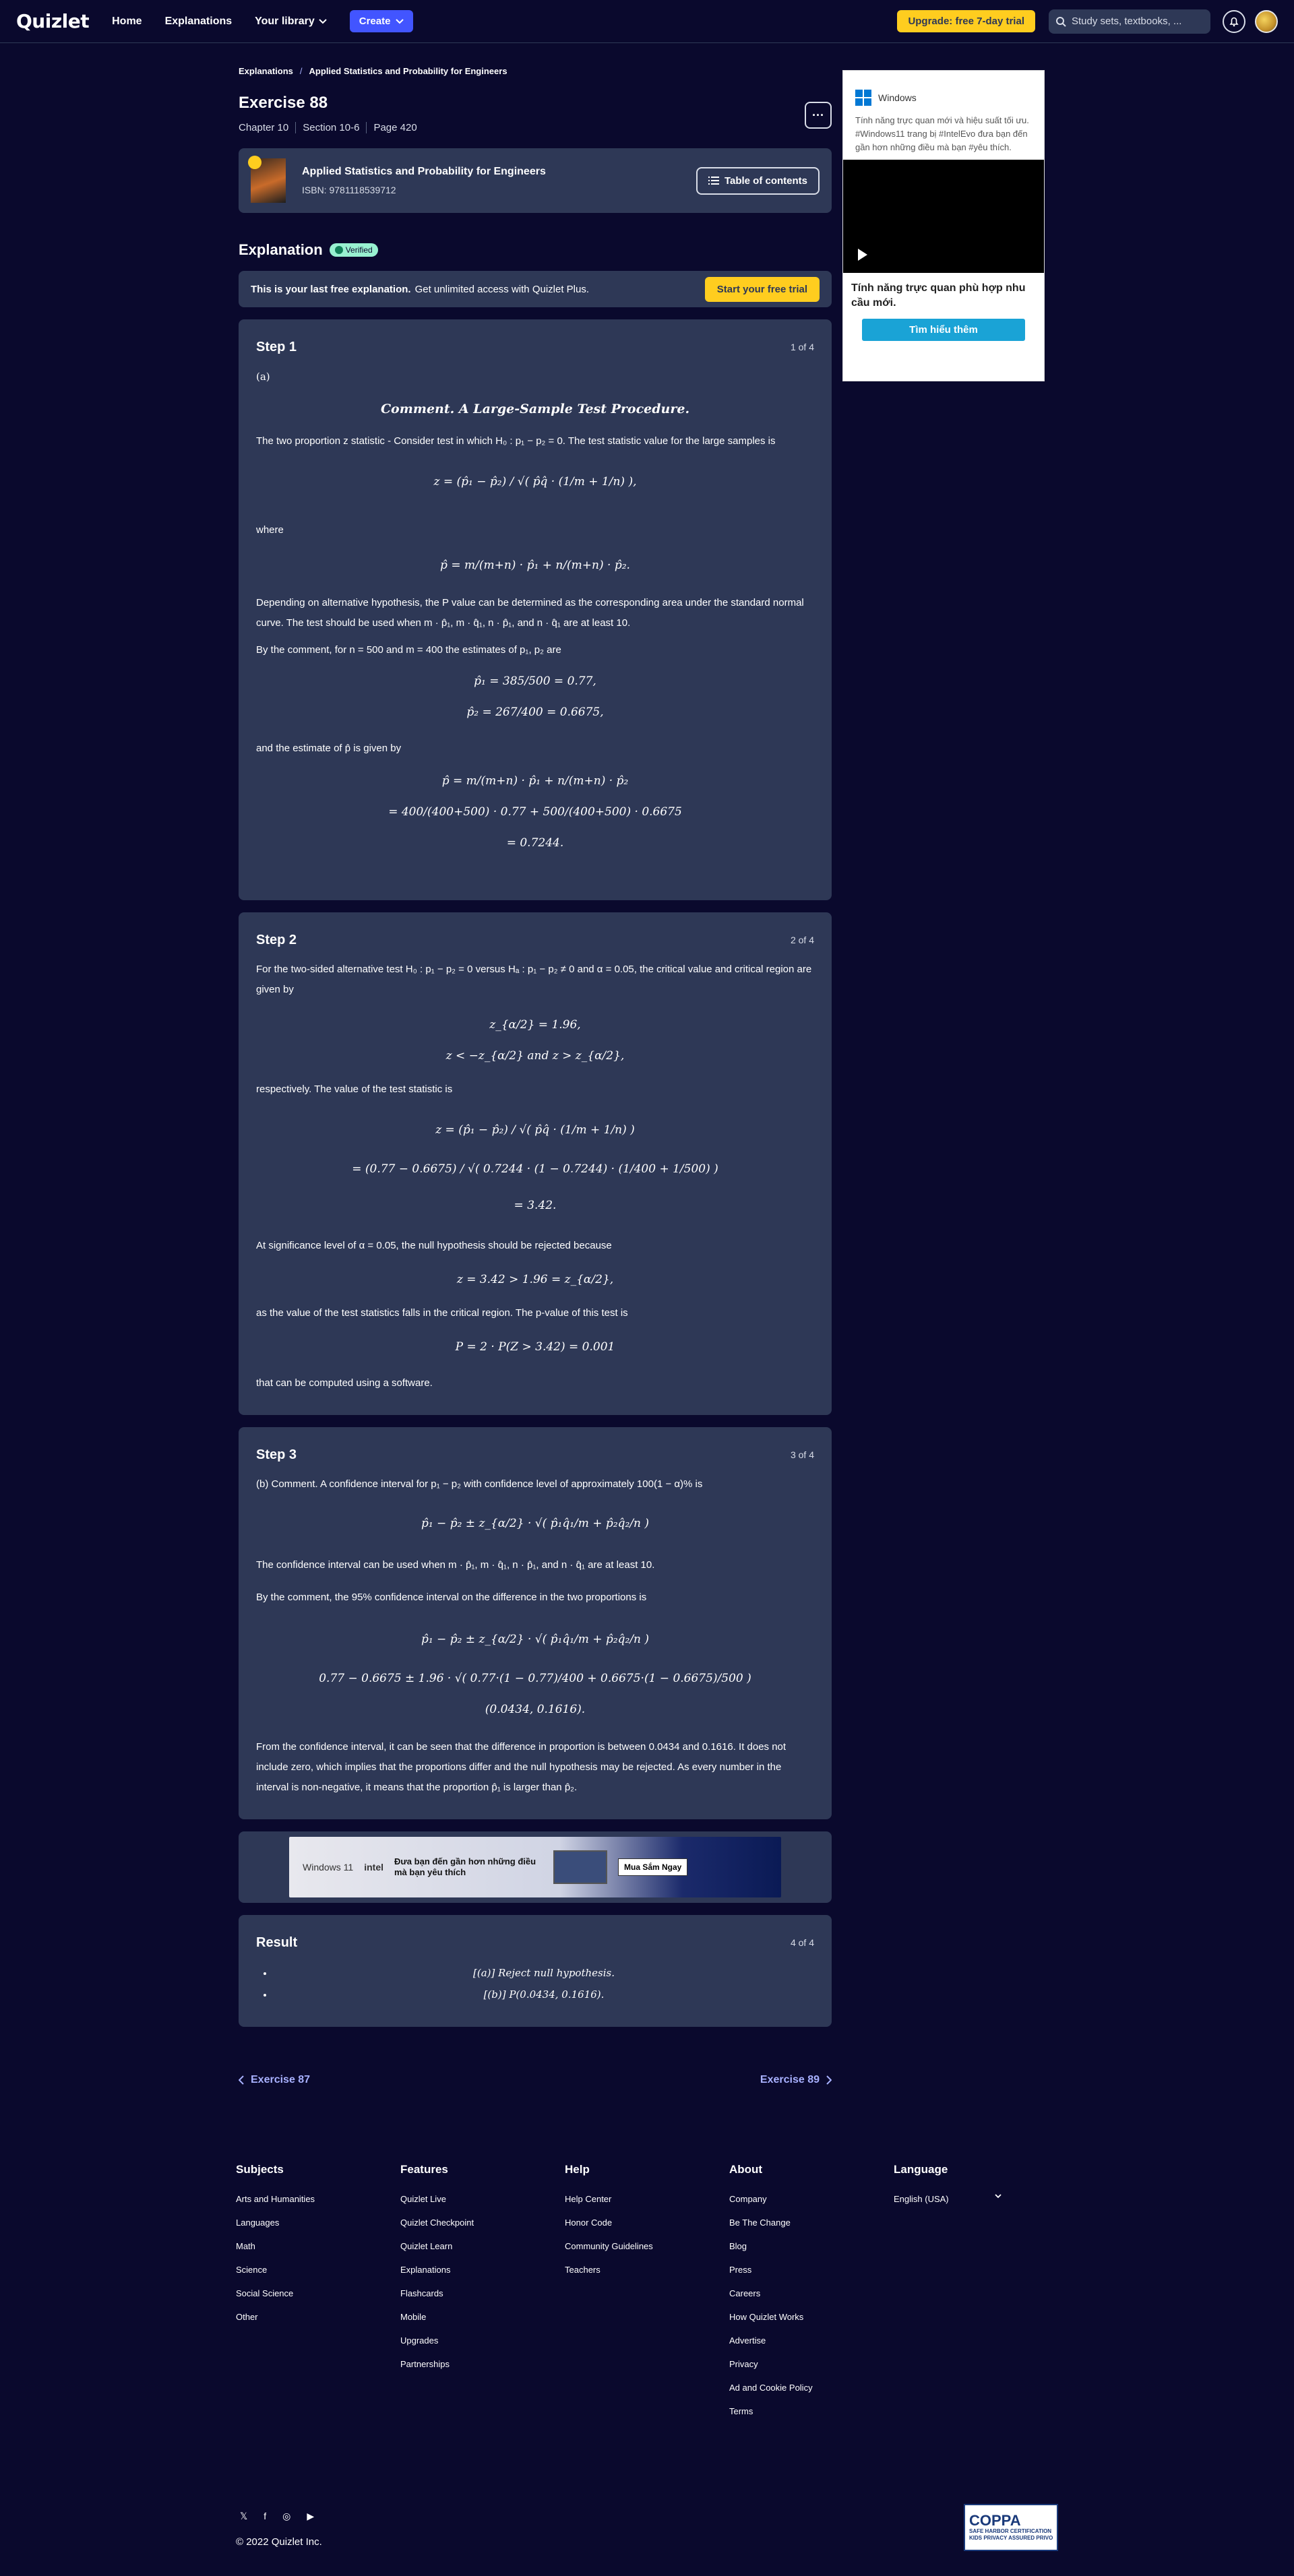 This screenshot has width=1294, height=2576. Describe the element at coordinates (535, 1709) in the screenshot. I see `equation: (0.0434, 0.1616).` at that location.